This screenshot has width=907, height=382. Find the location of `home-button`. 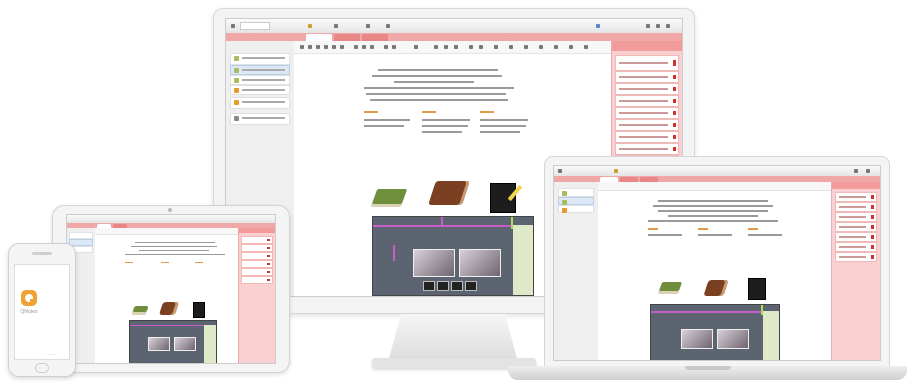

home-button is located at coordinates (42, 368).